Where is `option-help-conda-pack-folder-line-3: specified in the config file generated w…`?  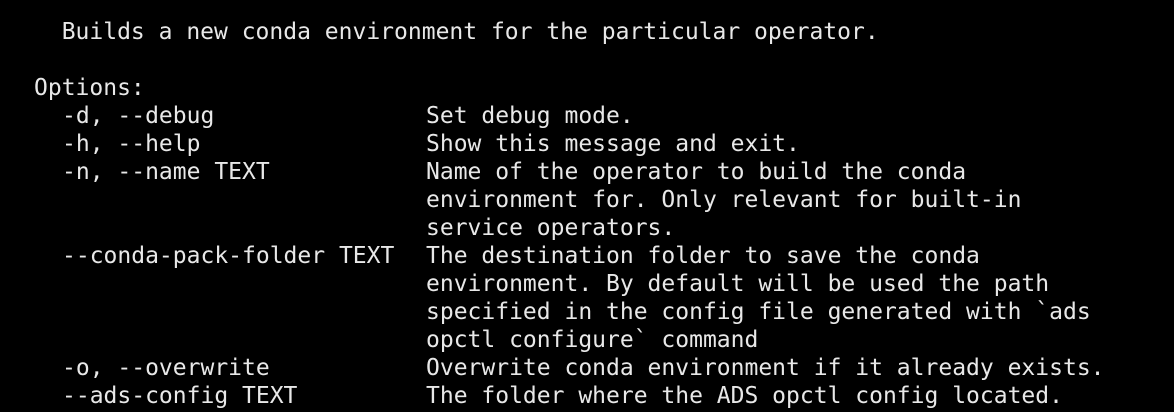 option-help-conda-pack-folder-line-3: specified in the config file generated w… is located at coordinates (758, 312).